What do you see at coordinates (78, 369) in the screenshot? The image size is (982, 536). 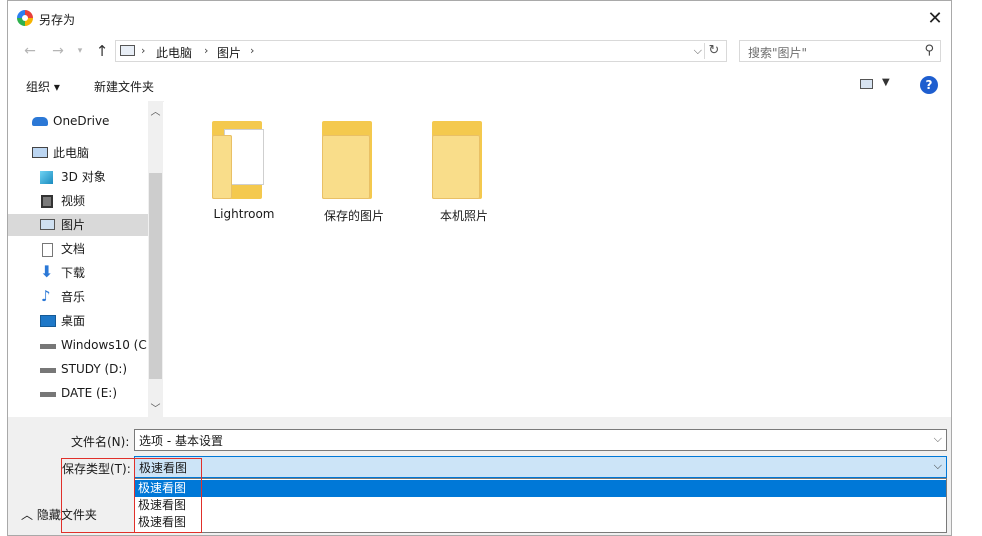 I see `sidebar-item-drive-d: STUDY (D:)` at bounding box center [78, 369].